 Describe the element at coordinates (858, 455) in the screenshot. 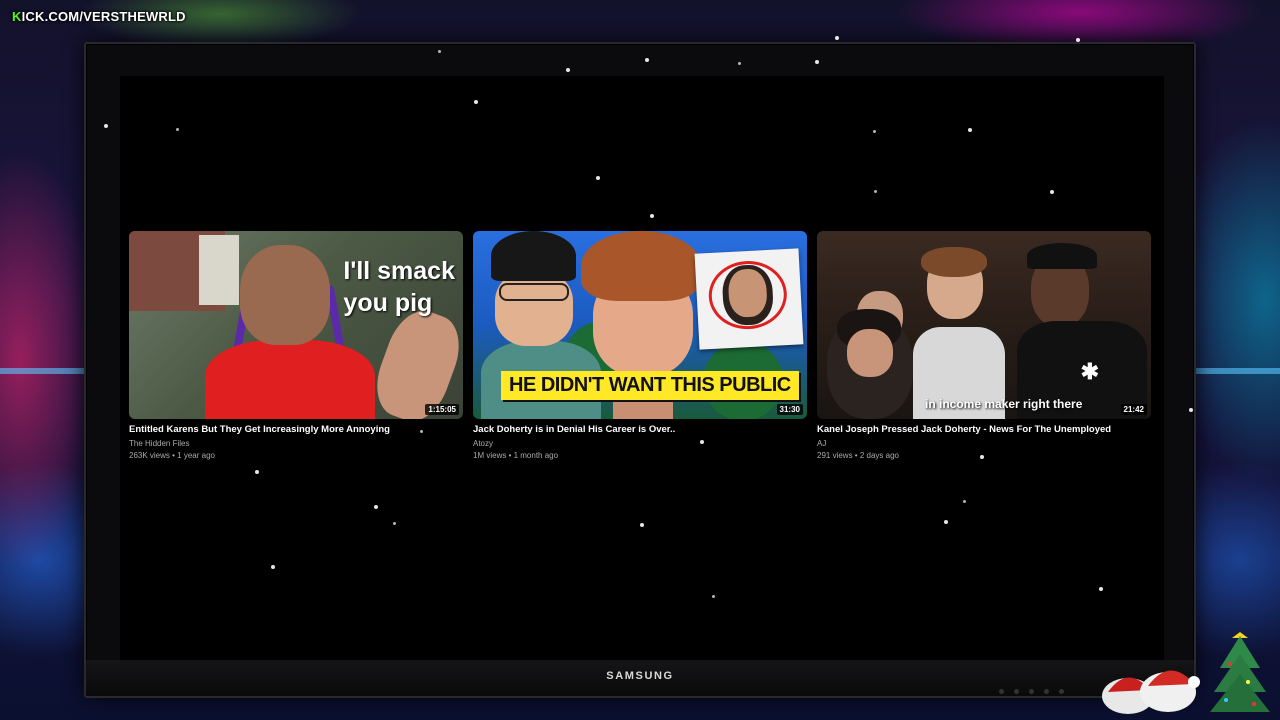

I see `video-meta: 291 views • 2 days ago` at that location.